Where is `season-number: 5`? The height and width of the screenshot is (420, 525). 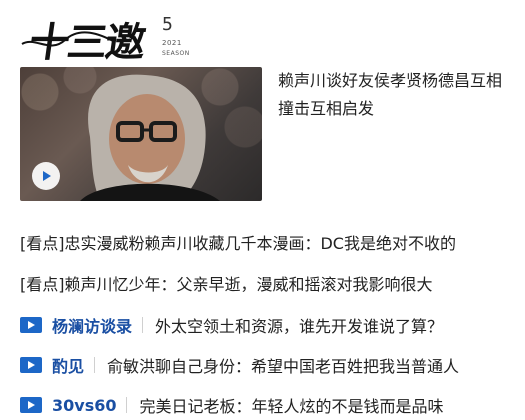
season-number: 5 is located at coordinates (167, 24).